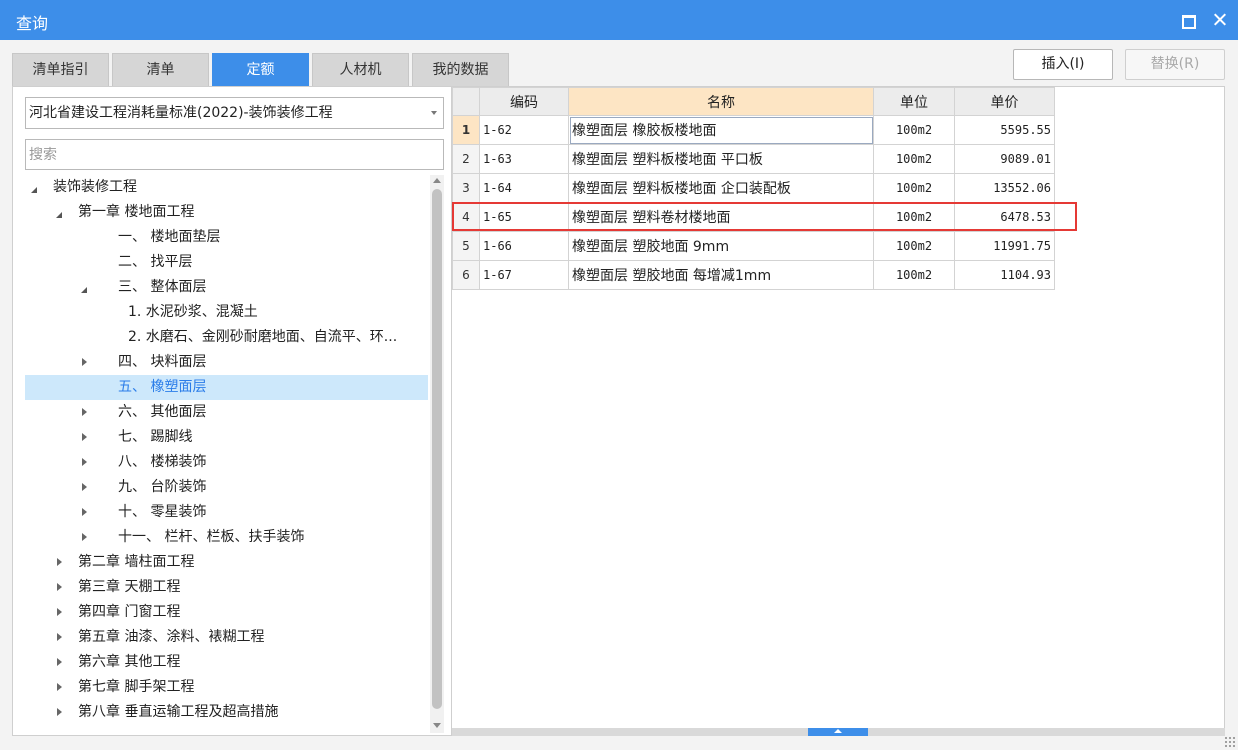  I want to click on code-cell: 1-62, so click(524, 130).